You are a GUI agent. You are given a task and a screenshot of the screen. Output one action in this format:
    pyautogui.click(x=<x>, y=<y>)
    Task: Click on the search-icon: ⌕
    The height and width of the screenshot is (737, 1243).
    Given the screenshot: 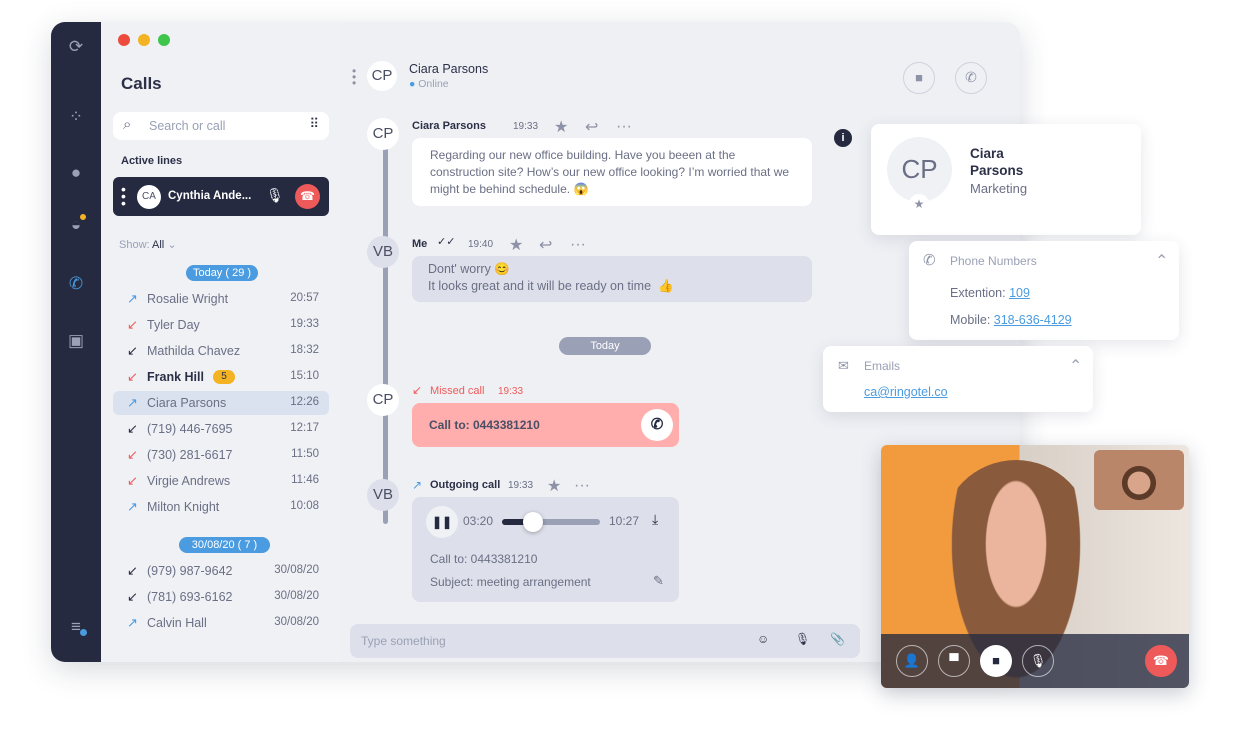 What is the action you would take?
    pyautogui.click(x=127, y=124)
    